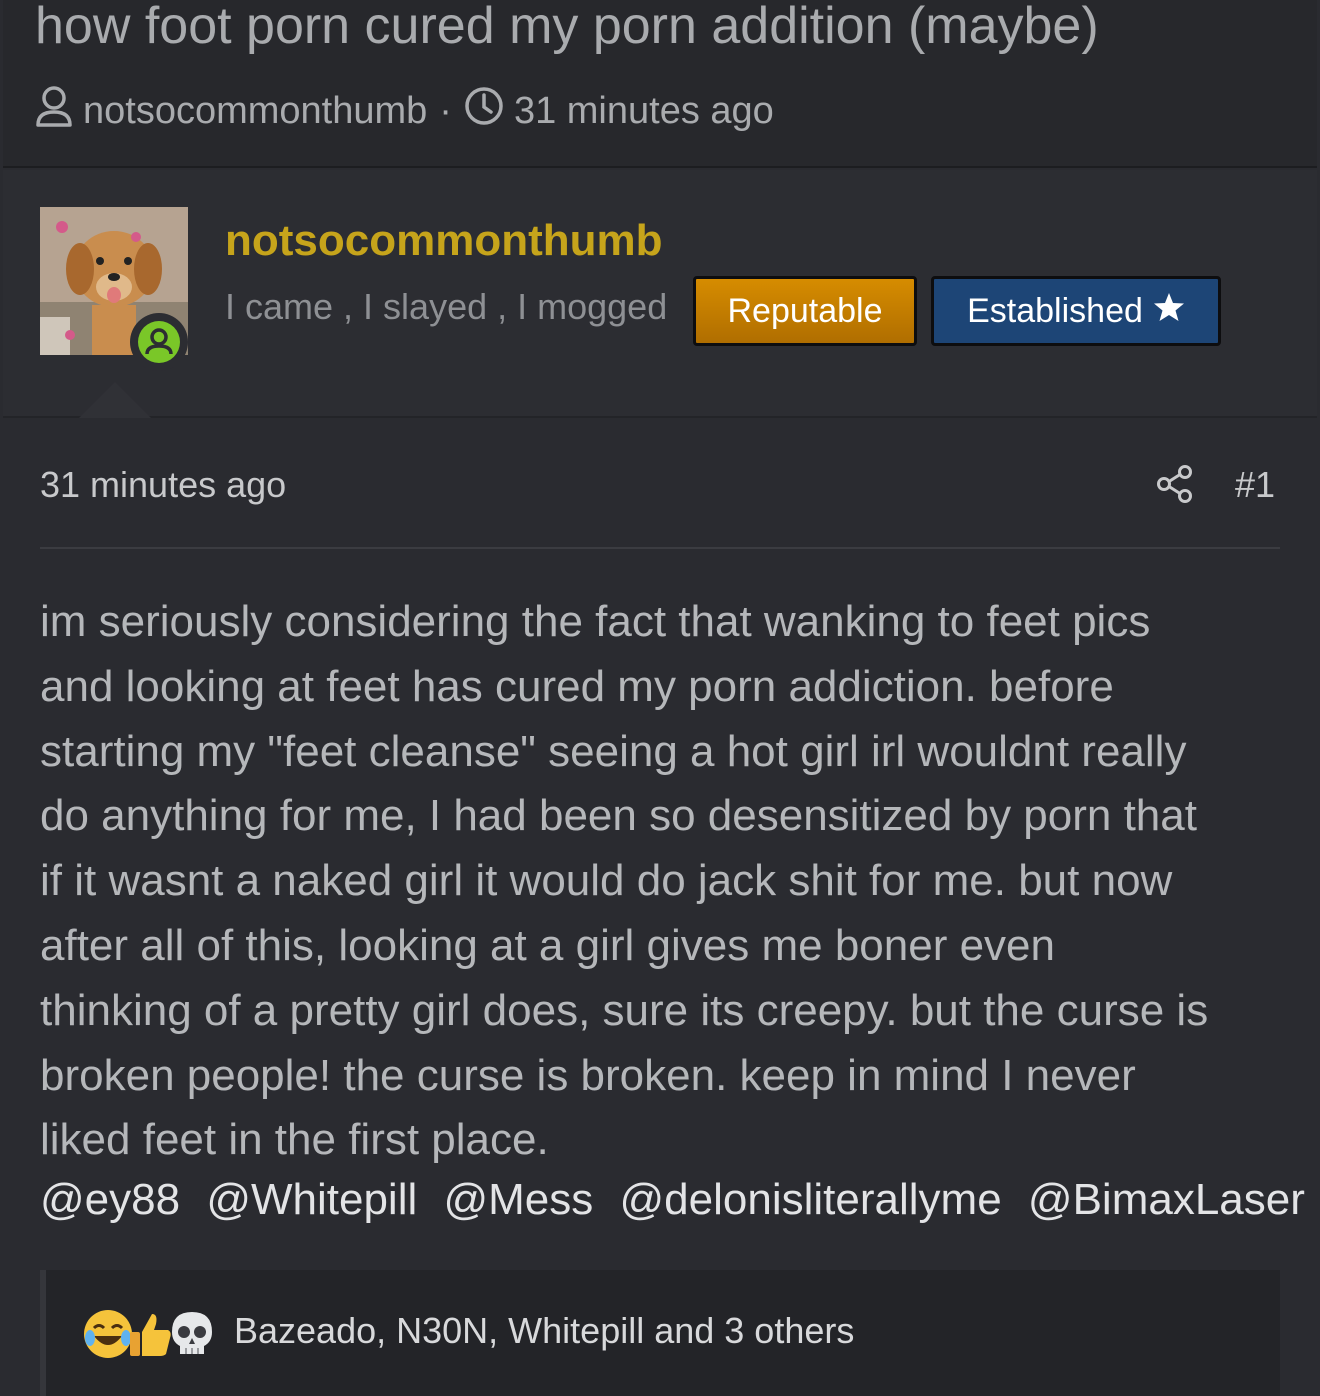 The height and width of the screenshot is (1396, 1320). I want to click on user-icon, so click(54, 111).